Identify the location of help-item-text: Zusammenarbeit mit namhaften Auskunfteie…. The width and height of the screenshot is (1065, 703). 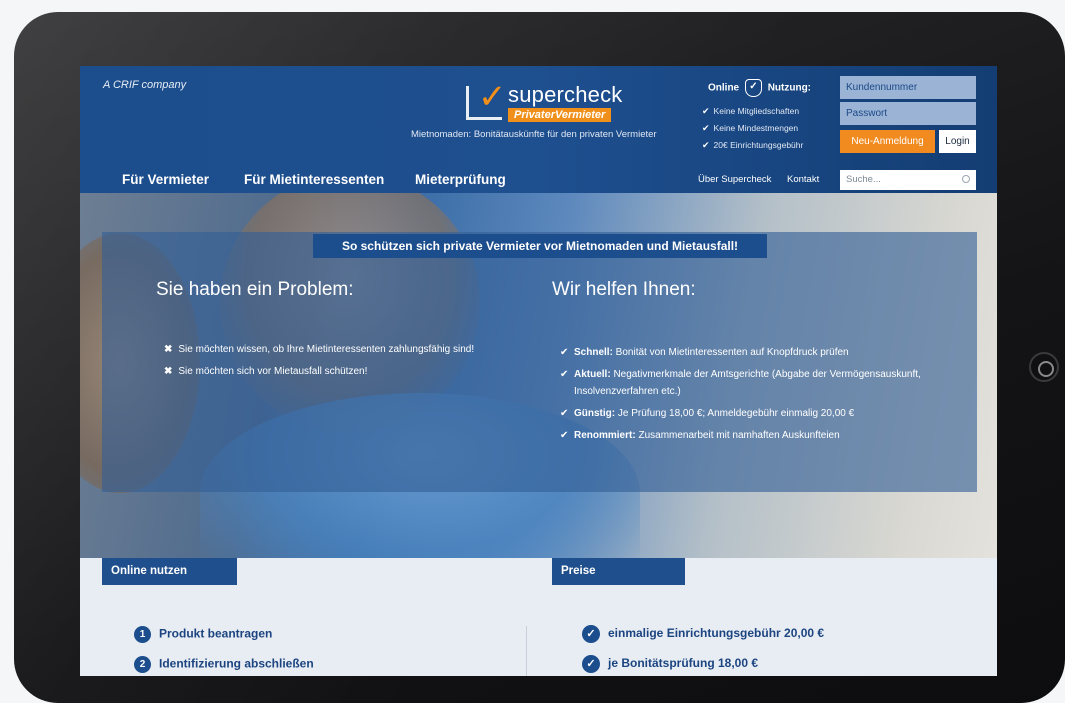
(737, 435).